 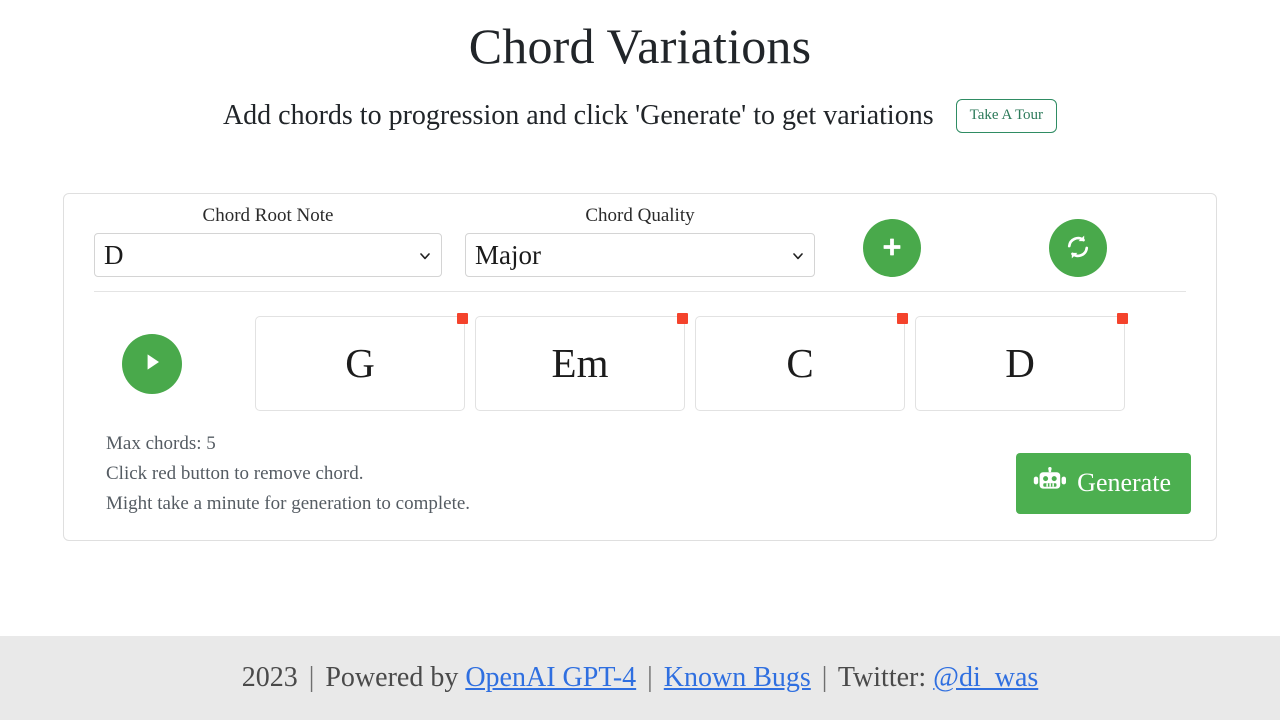 I want to click on chord-root-note-value: D, so click(x=114, y=254).